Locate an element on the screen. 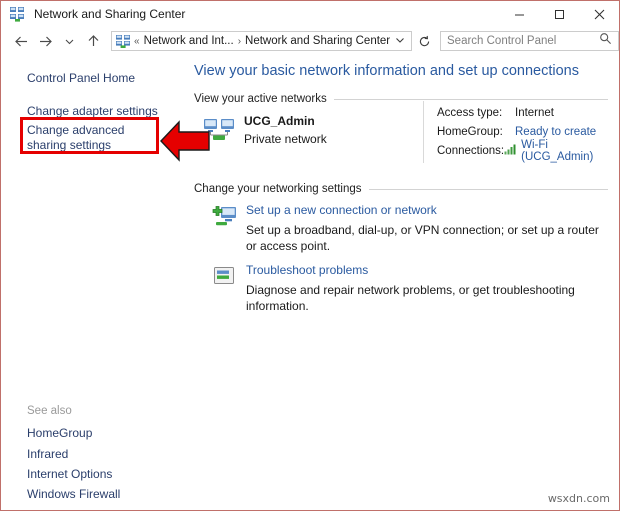  watermark: wsxdn.com is located at coordinates (578, 498).